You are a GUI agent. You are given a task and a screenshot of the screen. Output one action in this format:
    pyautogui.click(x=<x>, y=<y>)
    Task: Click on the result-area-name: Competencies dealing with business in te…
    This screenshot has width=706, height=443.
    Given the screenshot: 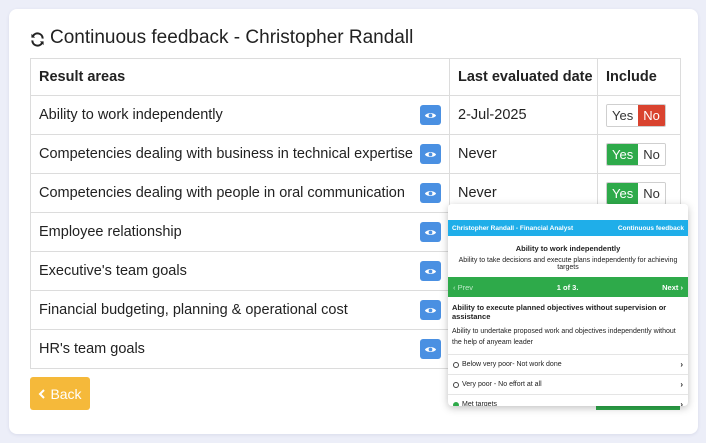 What is the action you would take?
    pyautogui.click(x=226, y=154)
    